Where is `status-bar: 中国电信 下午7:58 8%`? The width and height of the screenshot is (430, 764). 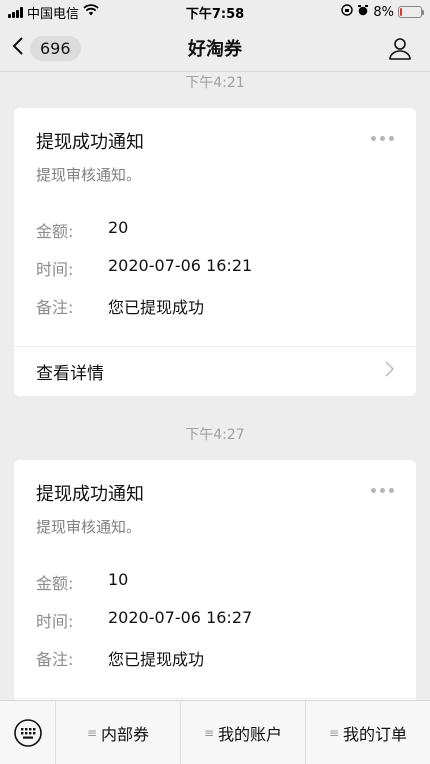 status-bar: 中国电信 下午7:58 8% is located at coordinates (215, 12).